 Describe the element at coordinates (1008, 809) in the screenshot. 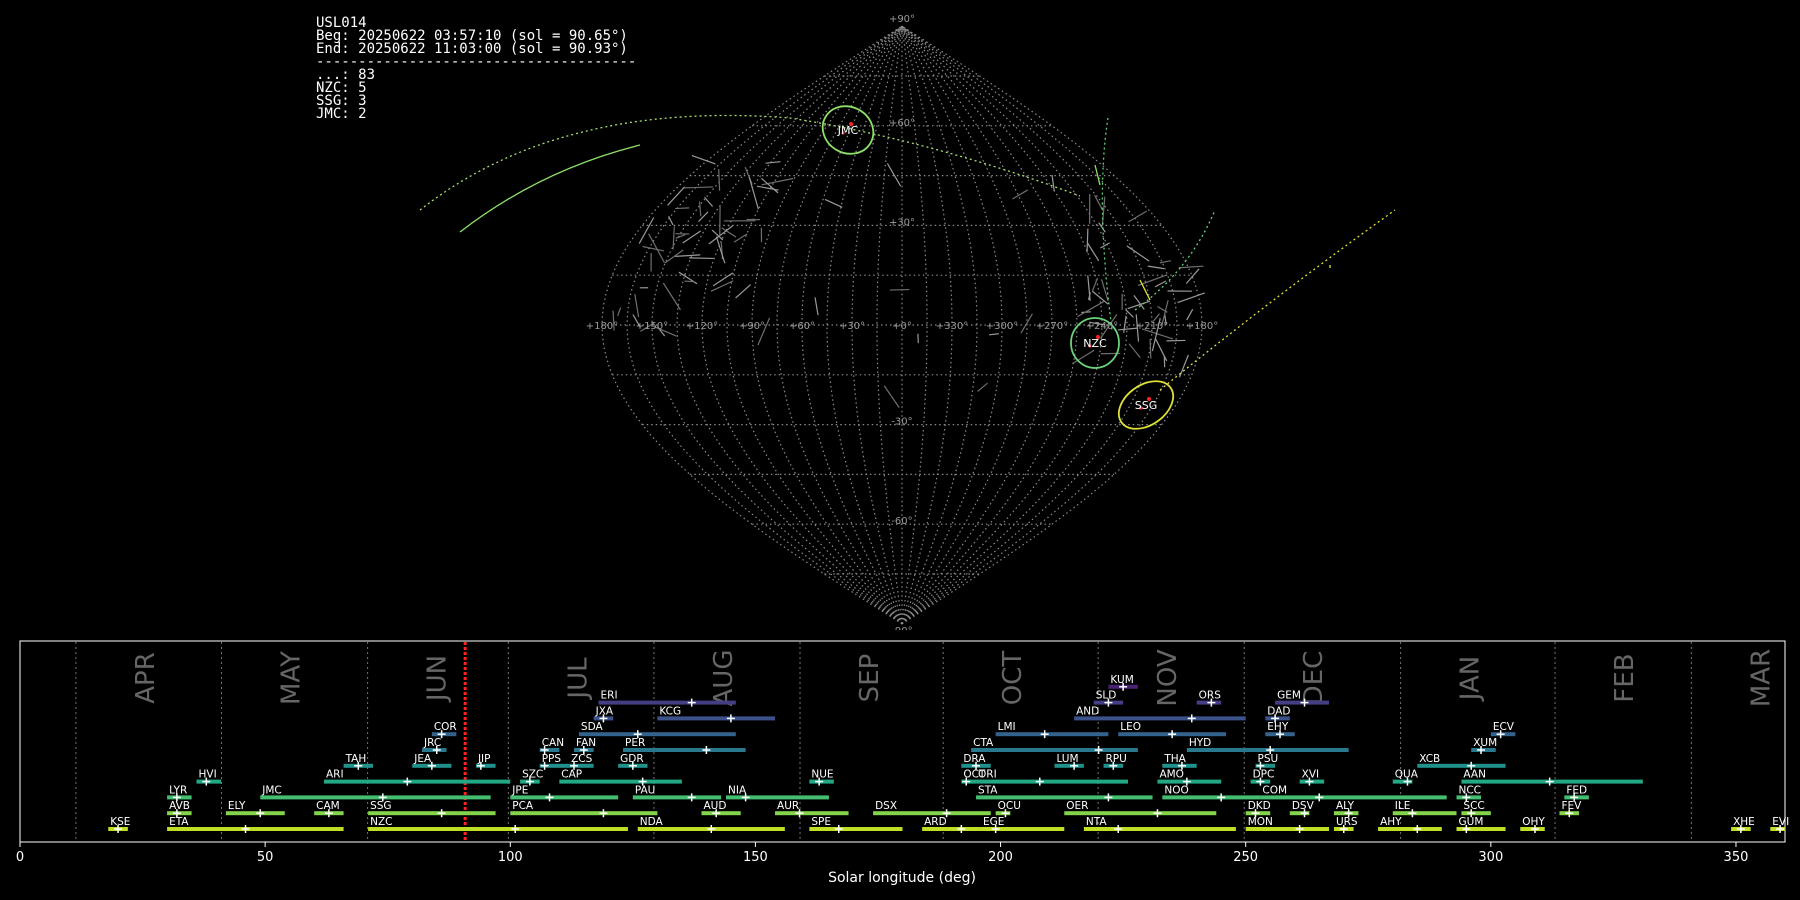

I see `shower-ocu: OCU` at that location.